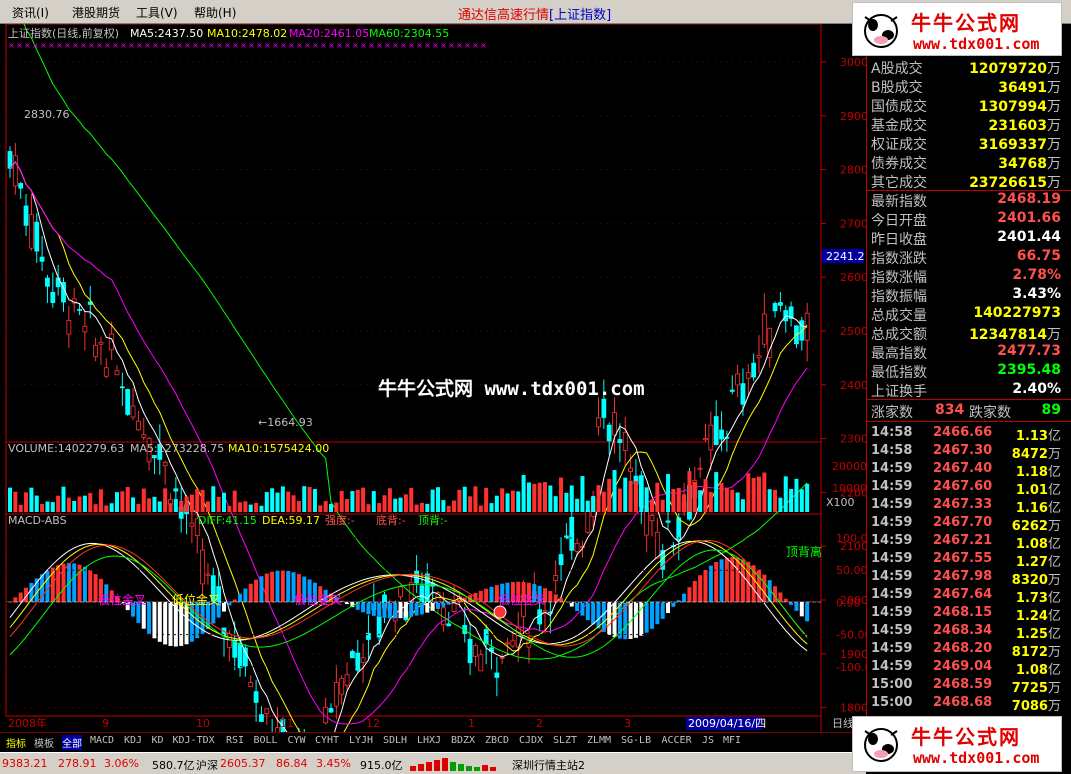  What do you see at coordinates (732, 740) in the screenshot?
I see `tab-mfi: MFI` at bounding box center [732, 740].